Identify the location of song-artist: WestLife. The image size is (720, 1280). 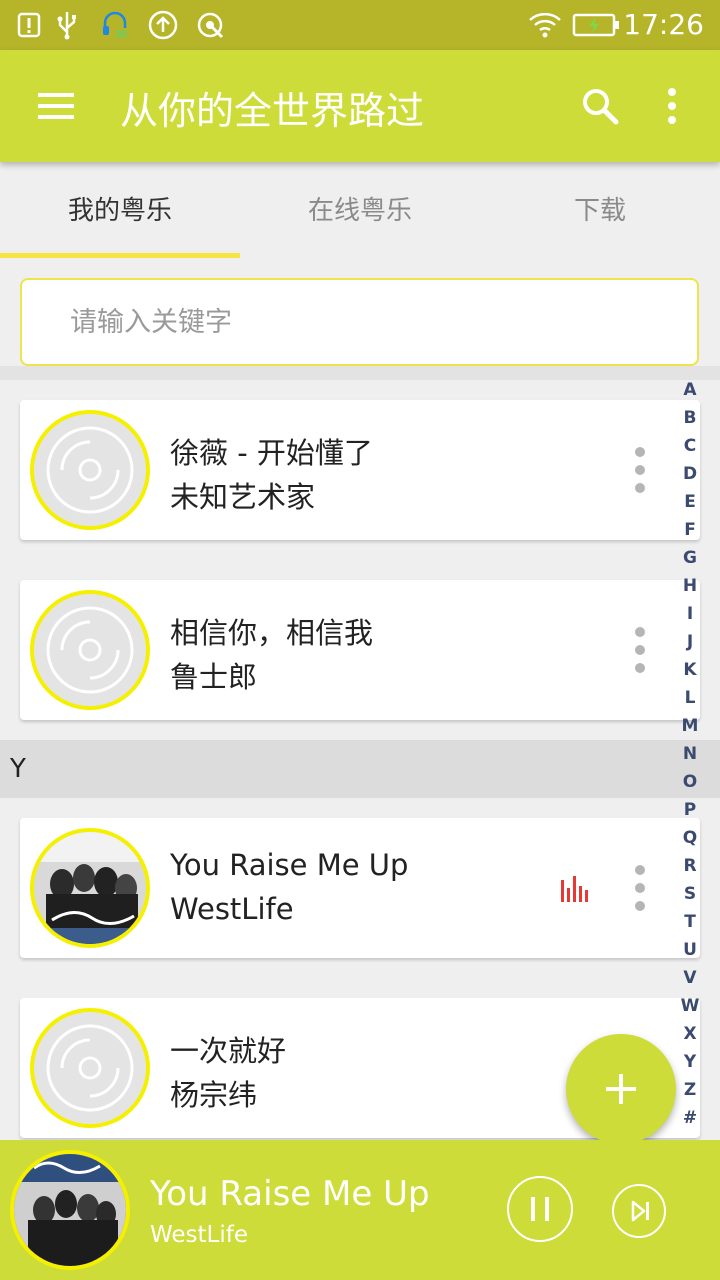
(232, 909).